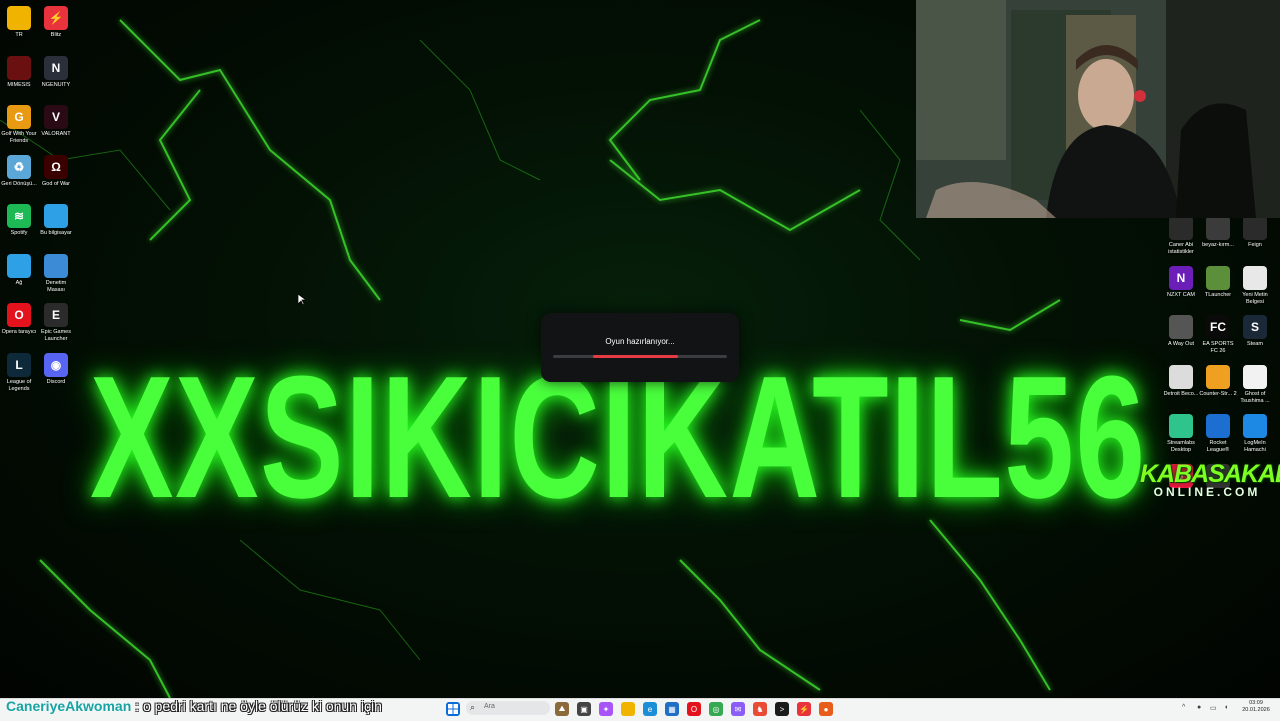  I want to click on hamachi-icon, so click(1255, 426).